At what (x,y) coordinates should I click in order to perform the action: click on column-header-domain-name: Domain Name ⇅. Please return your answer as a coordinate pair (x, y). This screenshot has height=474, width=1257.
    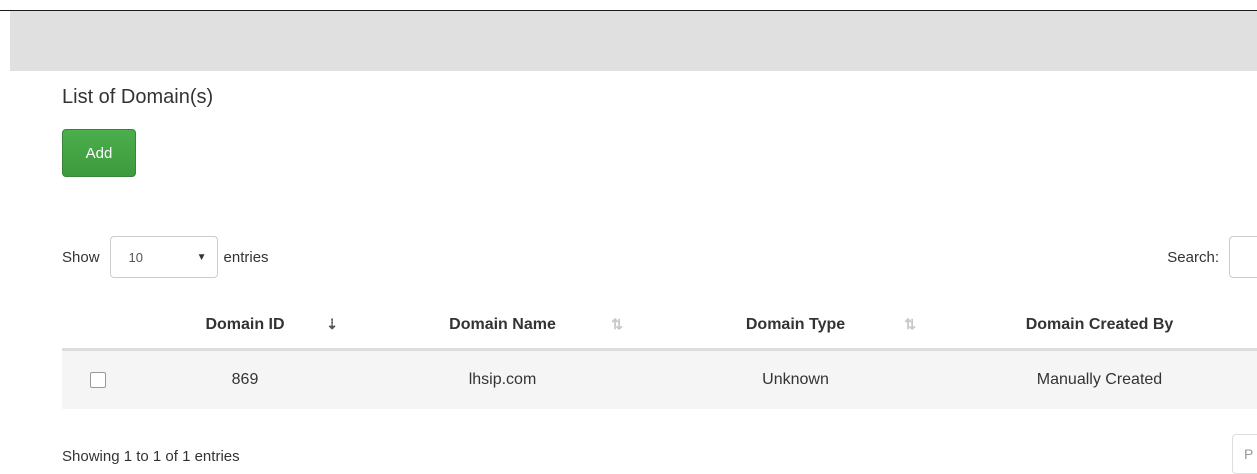
    Looking at the image, I should click on (502, 326).